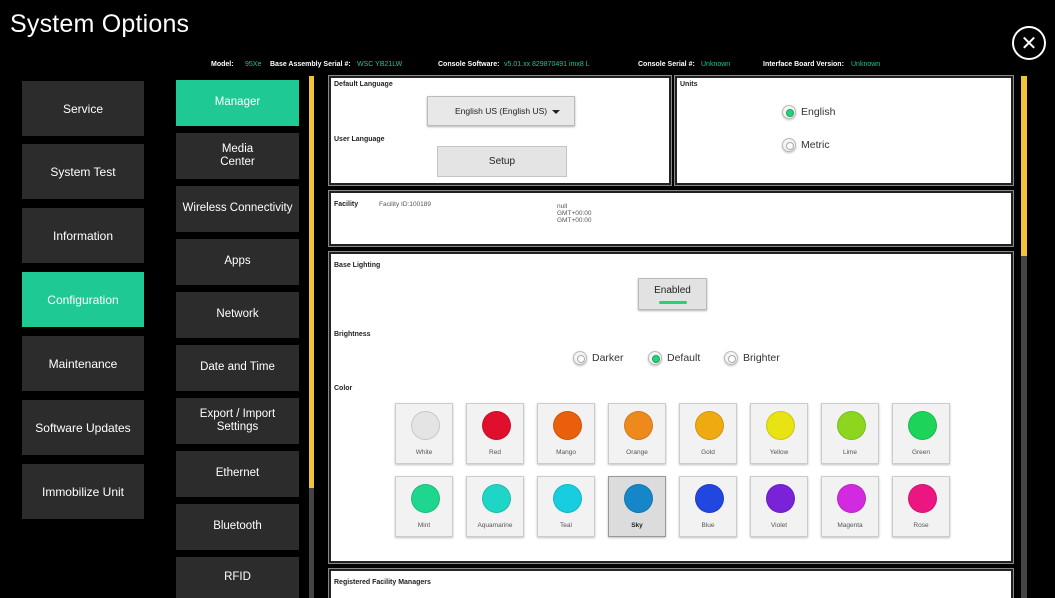 This screenshot has width=1055, height=598. Describe the element at coordinates (359, 139) in the screenshot. I see `user-language-label: User Language` at that location.